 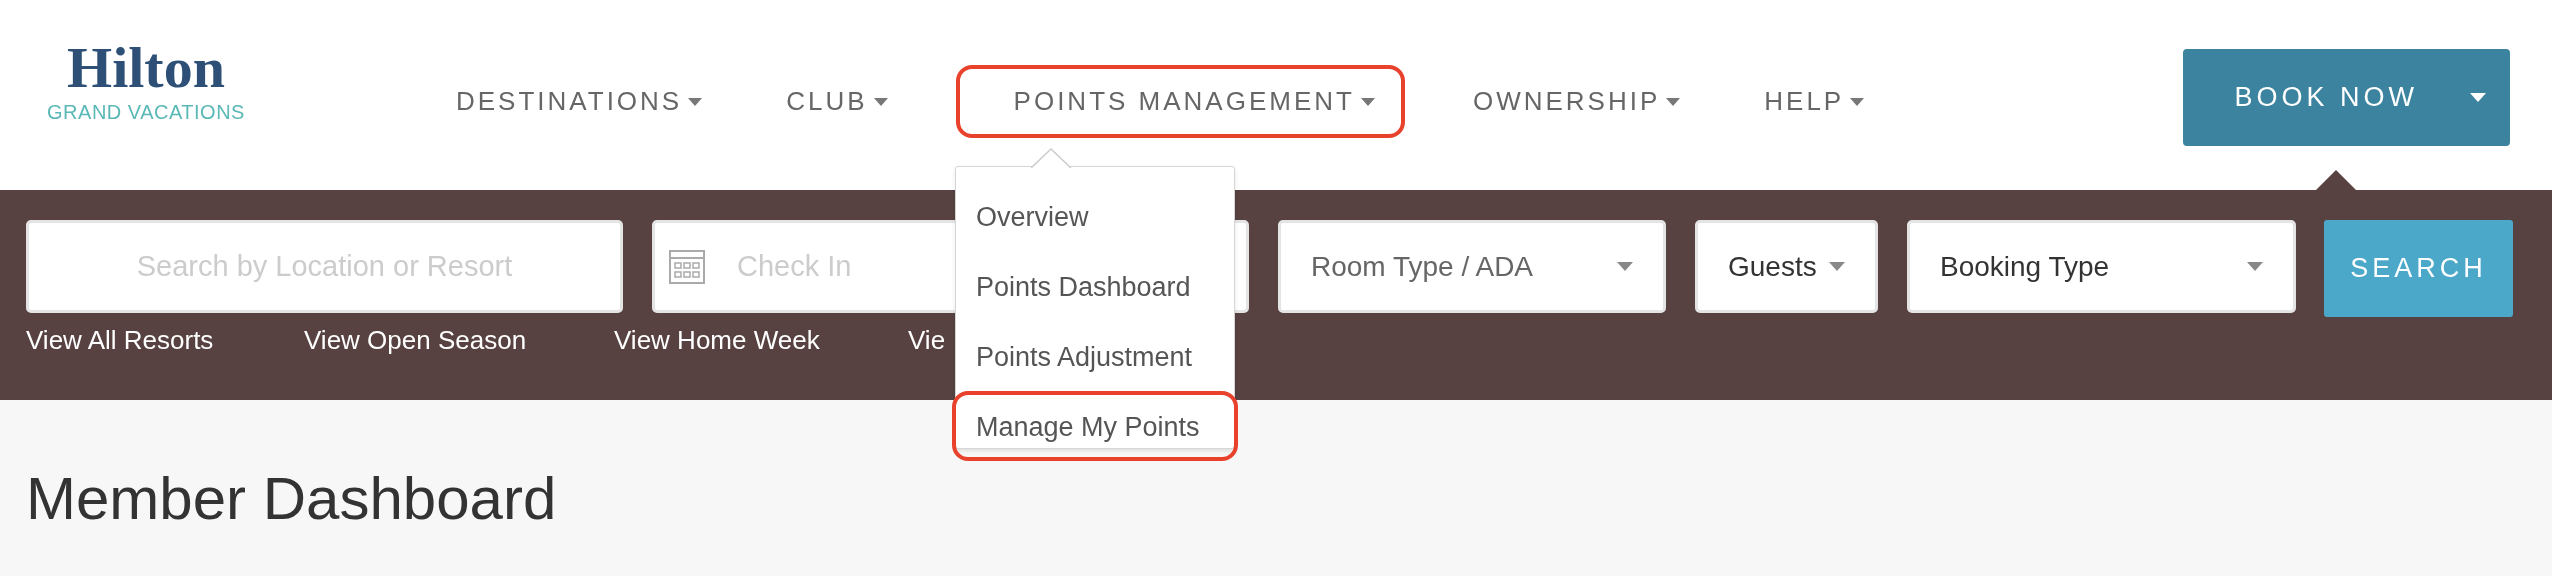 What do you see at coordinates (1095, 426) in the screenshot?
I see `menu-item: Manage My Points` at bounding box center [1095, 426].